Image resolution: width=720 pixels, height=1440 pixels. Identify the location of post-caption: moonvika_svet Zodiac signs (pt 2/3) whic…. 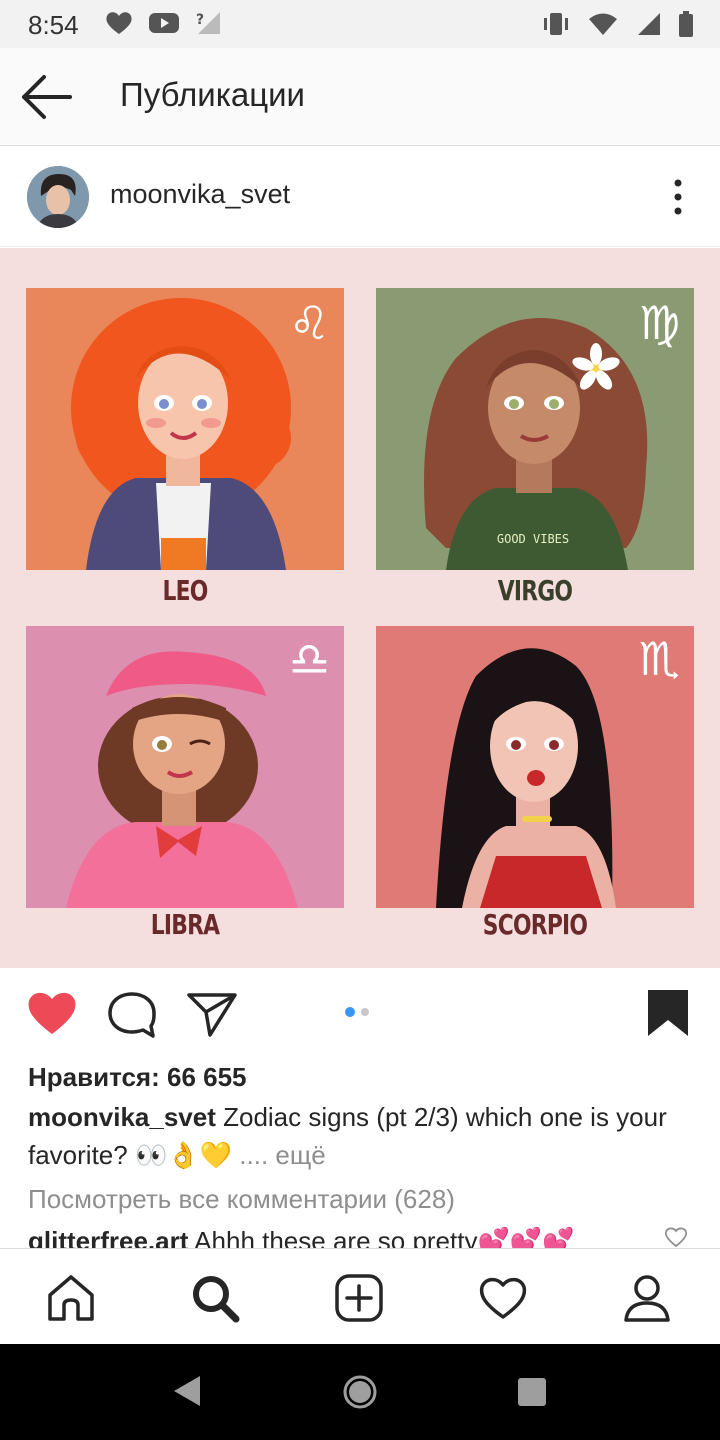
(363, 1136).